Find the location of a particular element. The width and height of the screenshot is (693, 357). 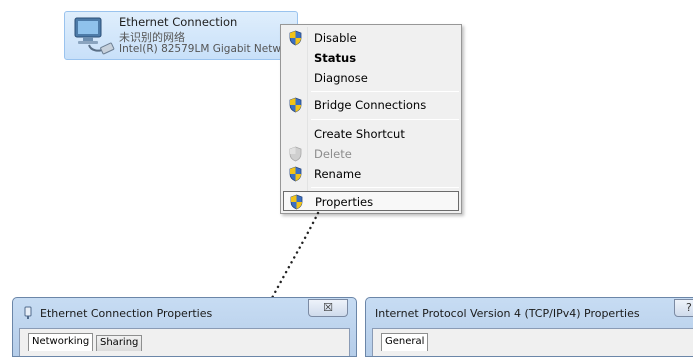

menu-item-bridge-connections: Bridge Connections is located at coordinates (371, 105).